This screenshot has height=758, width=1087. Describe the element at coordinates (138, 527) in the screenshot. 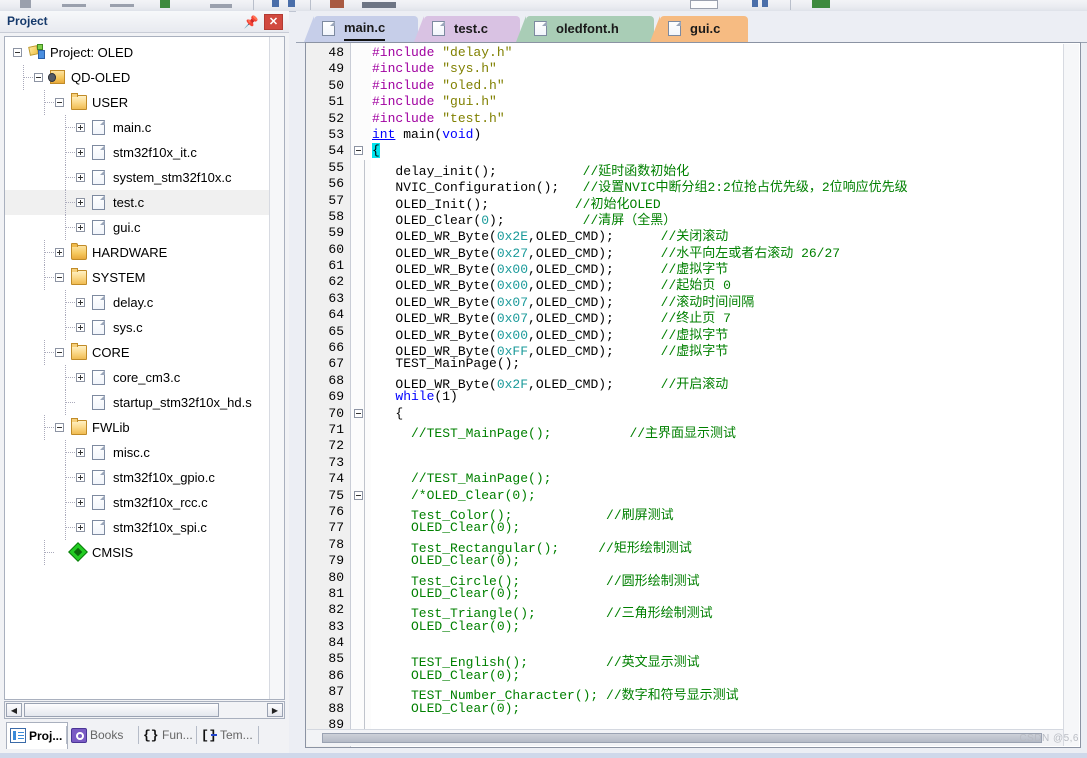

I see `tree-item-stm32f10x-spi-c: stm32f10x_spi.c` at that location.